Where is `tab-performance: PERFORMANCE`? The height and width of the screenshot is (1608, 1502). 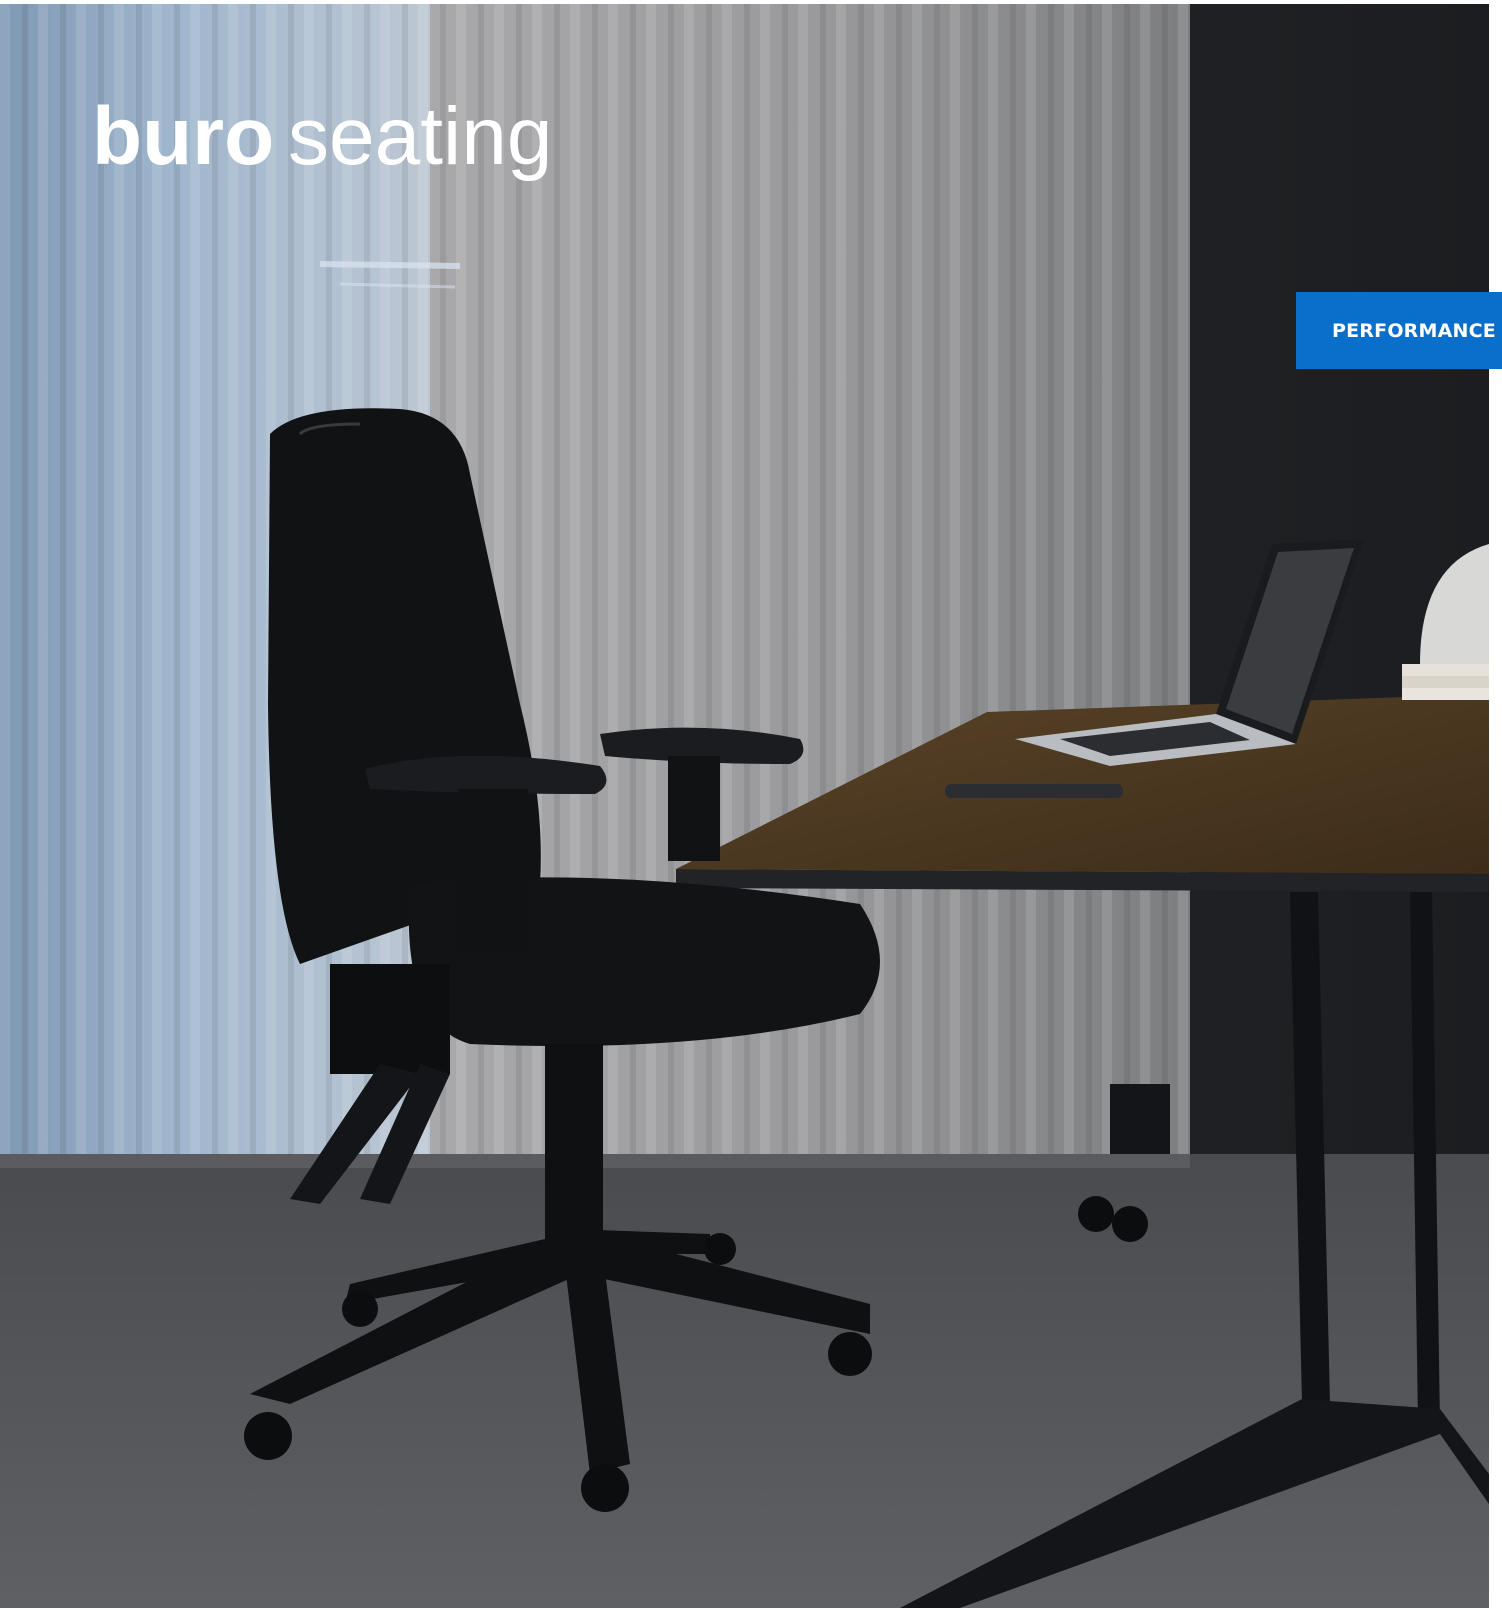
tab-performance: PERFORMANCE is located at coordinates (1399, 330).